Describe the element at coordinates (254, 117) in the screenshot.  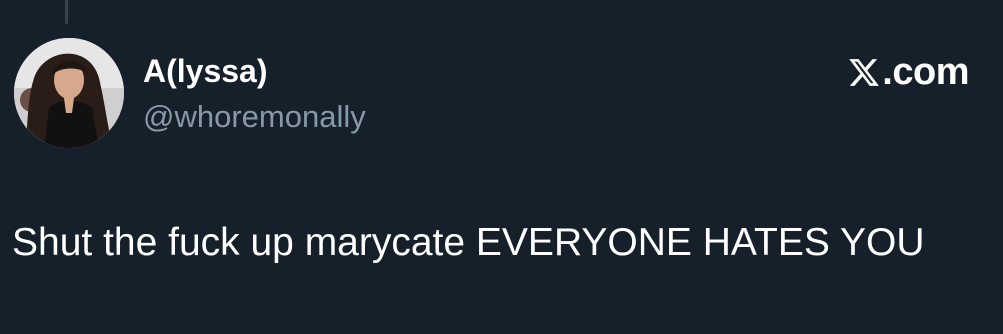
I see `author-handle: @whoremonally` at that location.